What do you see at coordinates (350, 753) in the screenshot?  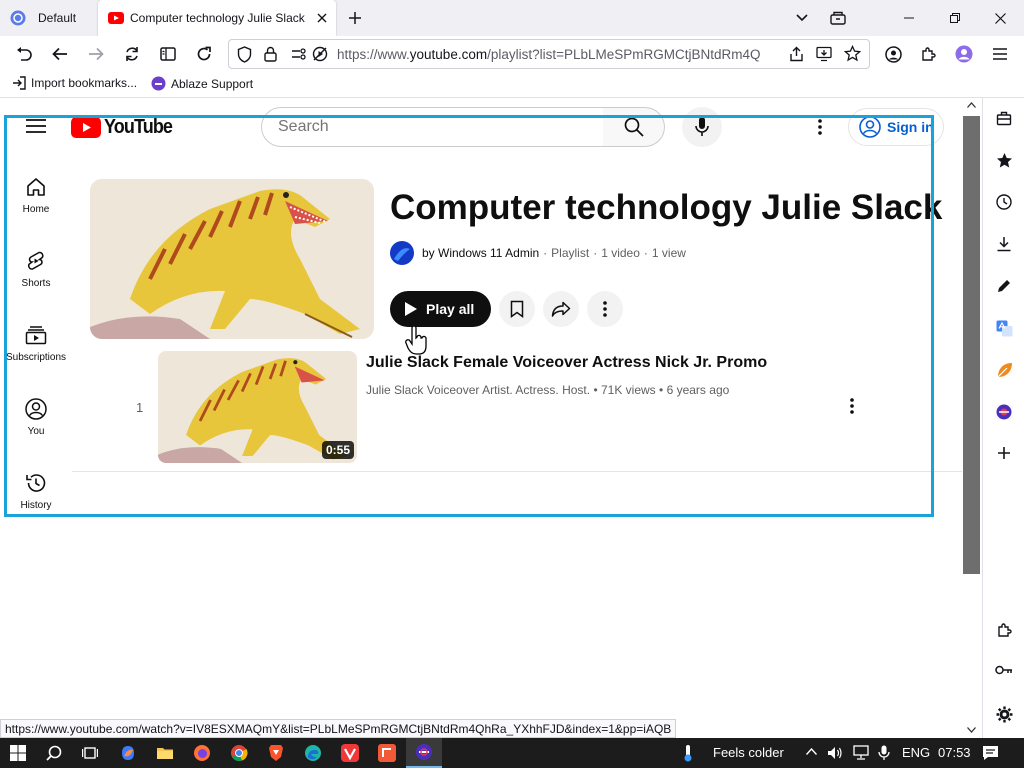 I see `vivaldi-app-icon` at bounding box center [350, 753].